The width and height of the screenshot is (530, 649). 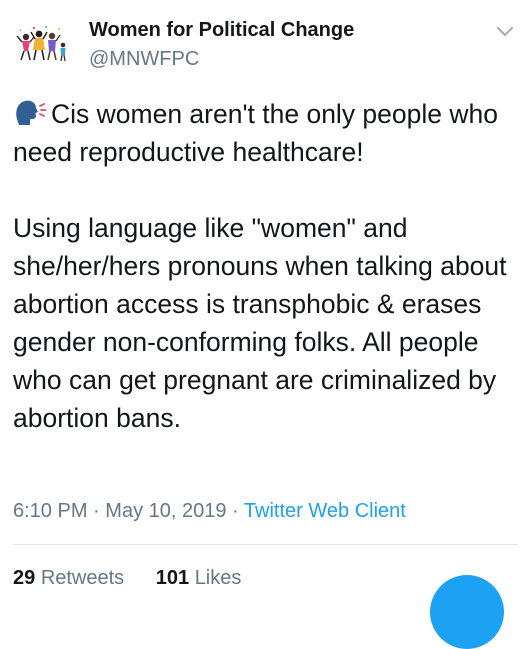 I want to click on likes-count: 101, so click(x=172, y=578).